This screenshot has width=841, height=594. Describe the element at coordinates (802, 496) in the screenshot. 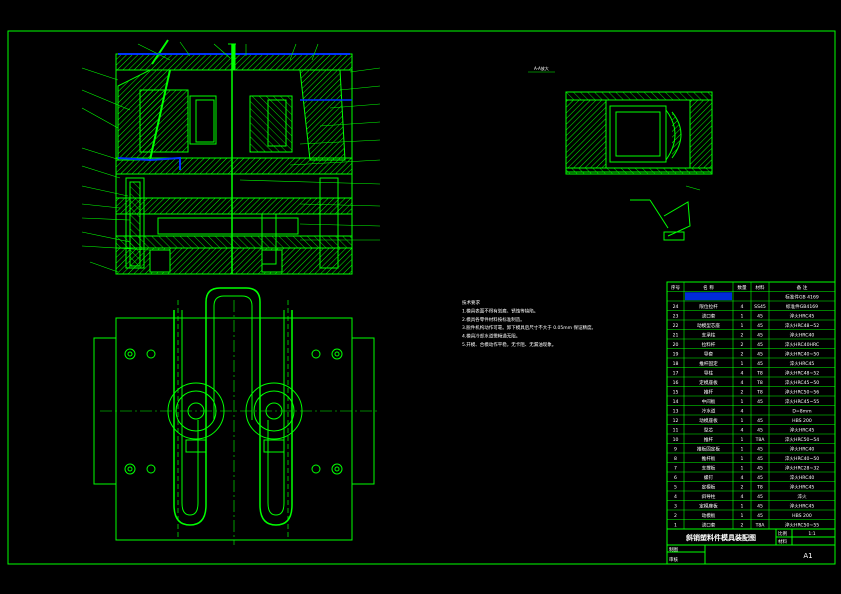

I see `bom-cell: 淬火` at that location.